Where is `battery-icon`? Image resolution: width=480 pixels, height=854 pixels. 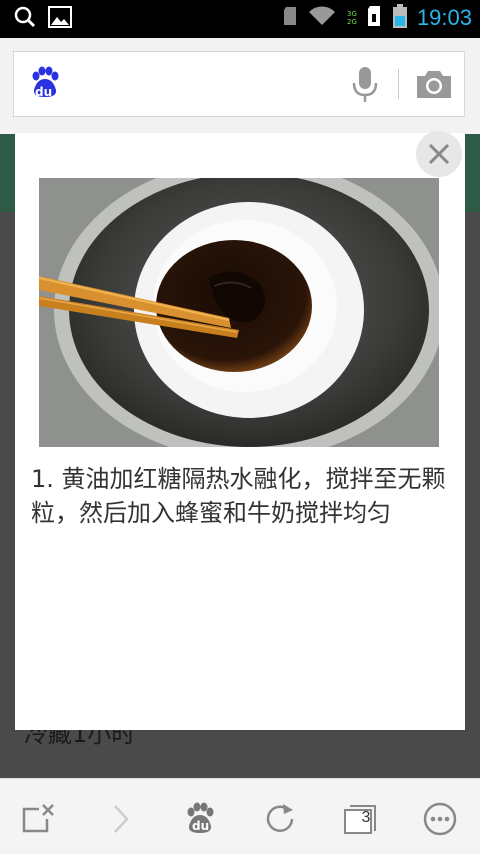
battery-icon is located at coordinates (399, 18).